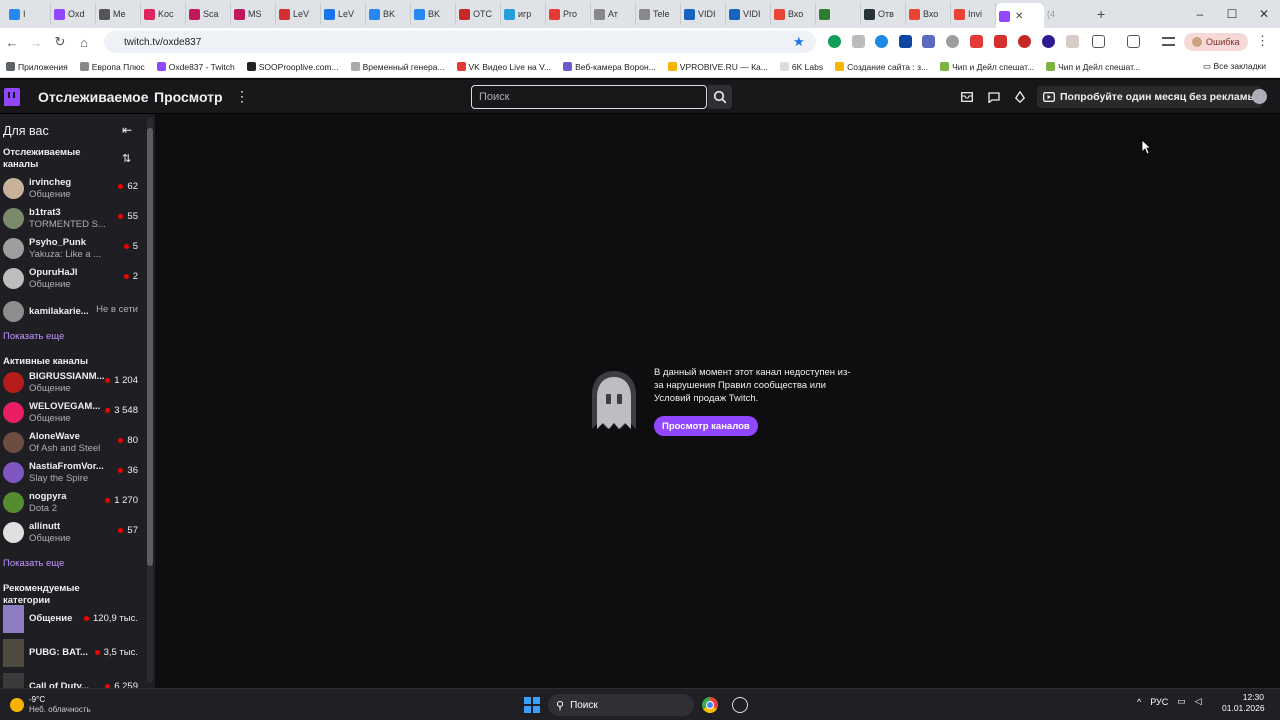  I want to click on browser-tab: MS, so click(253, 14).